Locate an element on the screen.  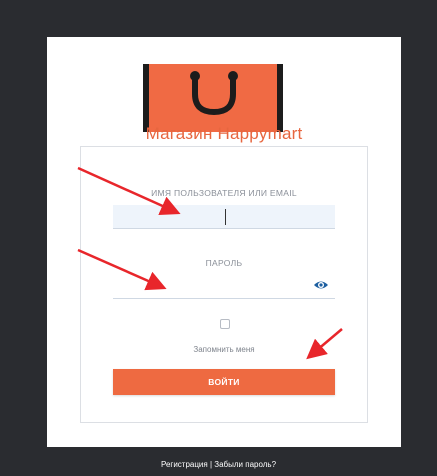
remember-label: Запомнить меня is located at coordinates (224, 349).